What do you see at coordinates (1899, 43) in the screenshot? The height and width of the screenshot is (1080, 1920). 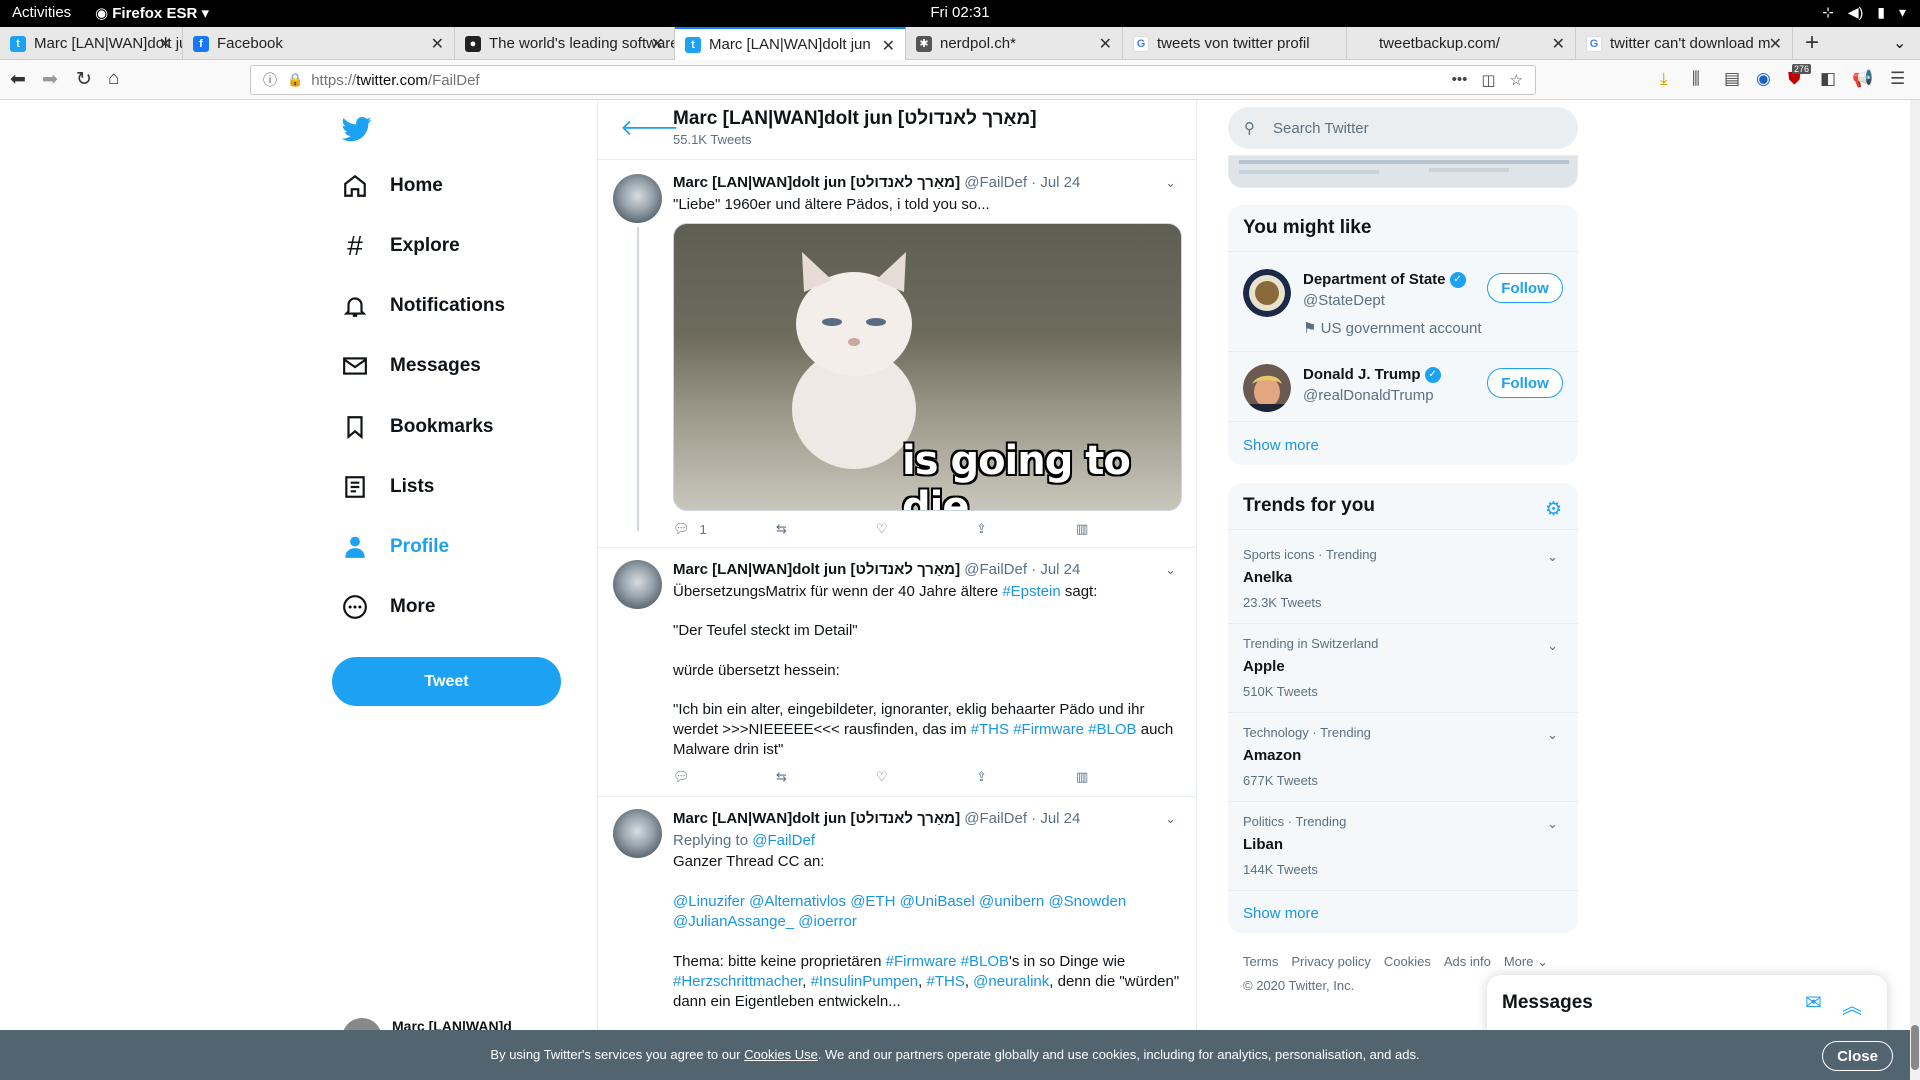 I see `tab-list-chevron-icon: ⌄` at bounding box center [1899, 43].